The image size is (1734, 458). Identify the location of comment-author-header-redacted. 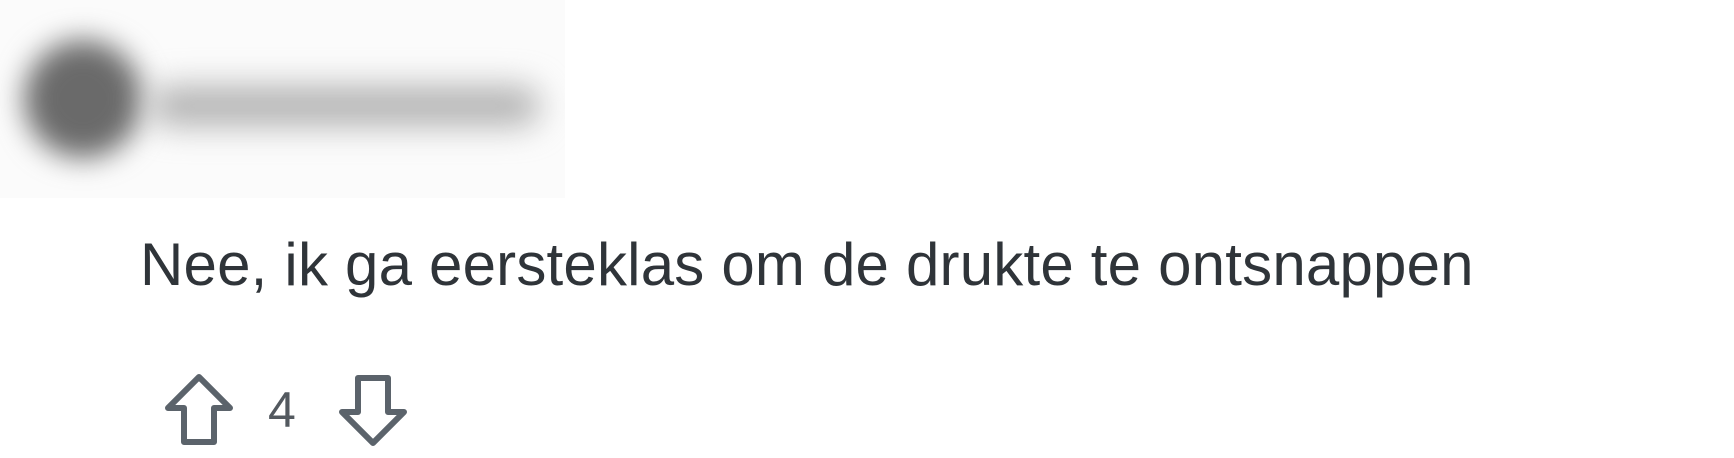
(282, 99).